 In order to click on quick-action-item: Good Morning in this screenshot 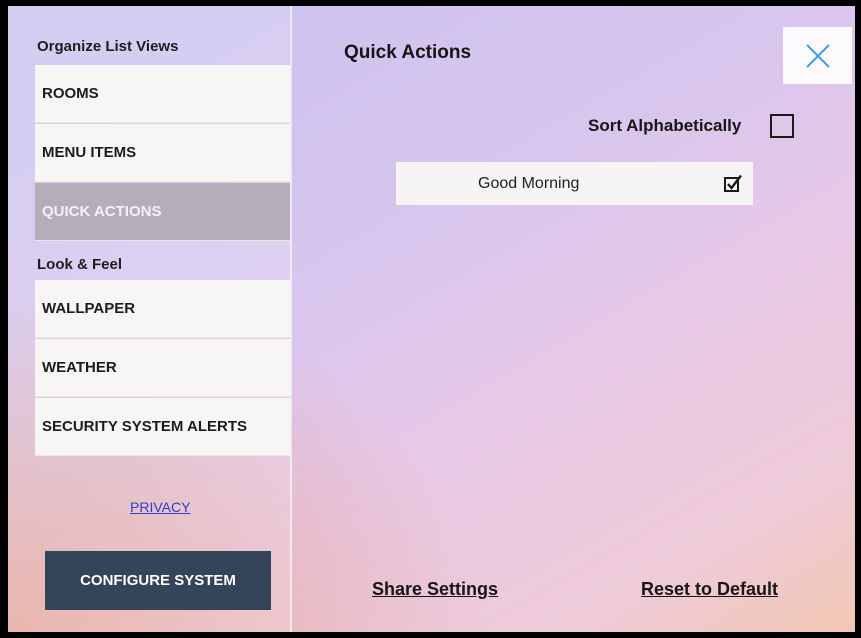, I will do `click(574, 183)`.